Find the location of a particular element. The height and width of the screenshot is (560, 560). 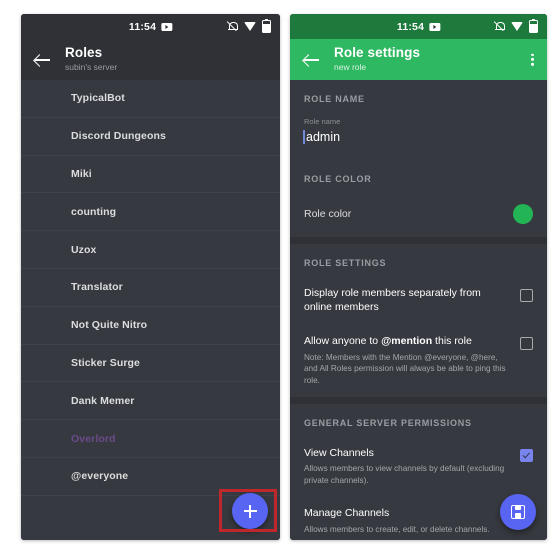

role-name-input: admin is located at coordinates (321, 137).